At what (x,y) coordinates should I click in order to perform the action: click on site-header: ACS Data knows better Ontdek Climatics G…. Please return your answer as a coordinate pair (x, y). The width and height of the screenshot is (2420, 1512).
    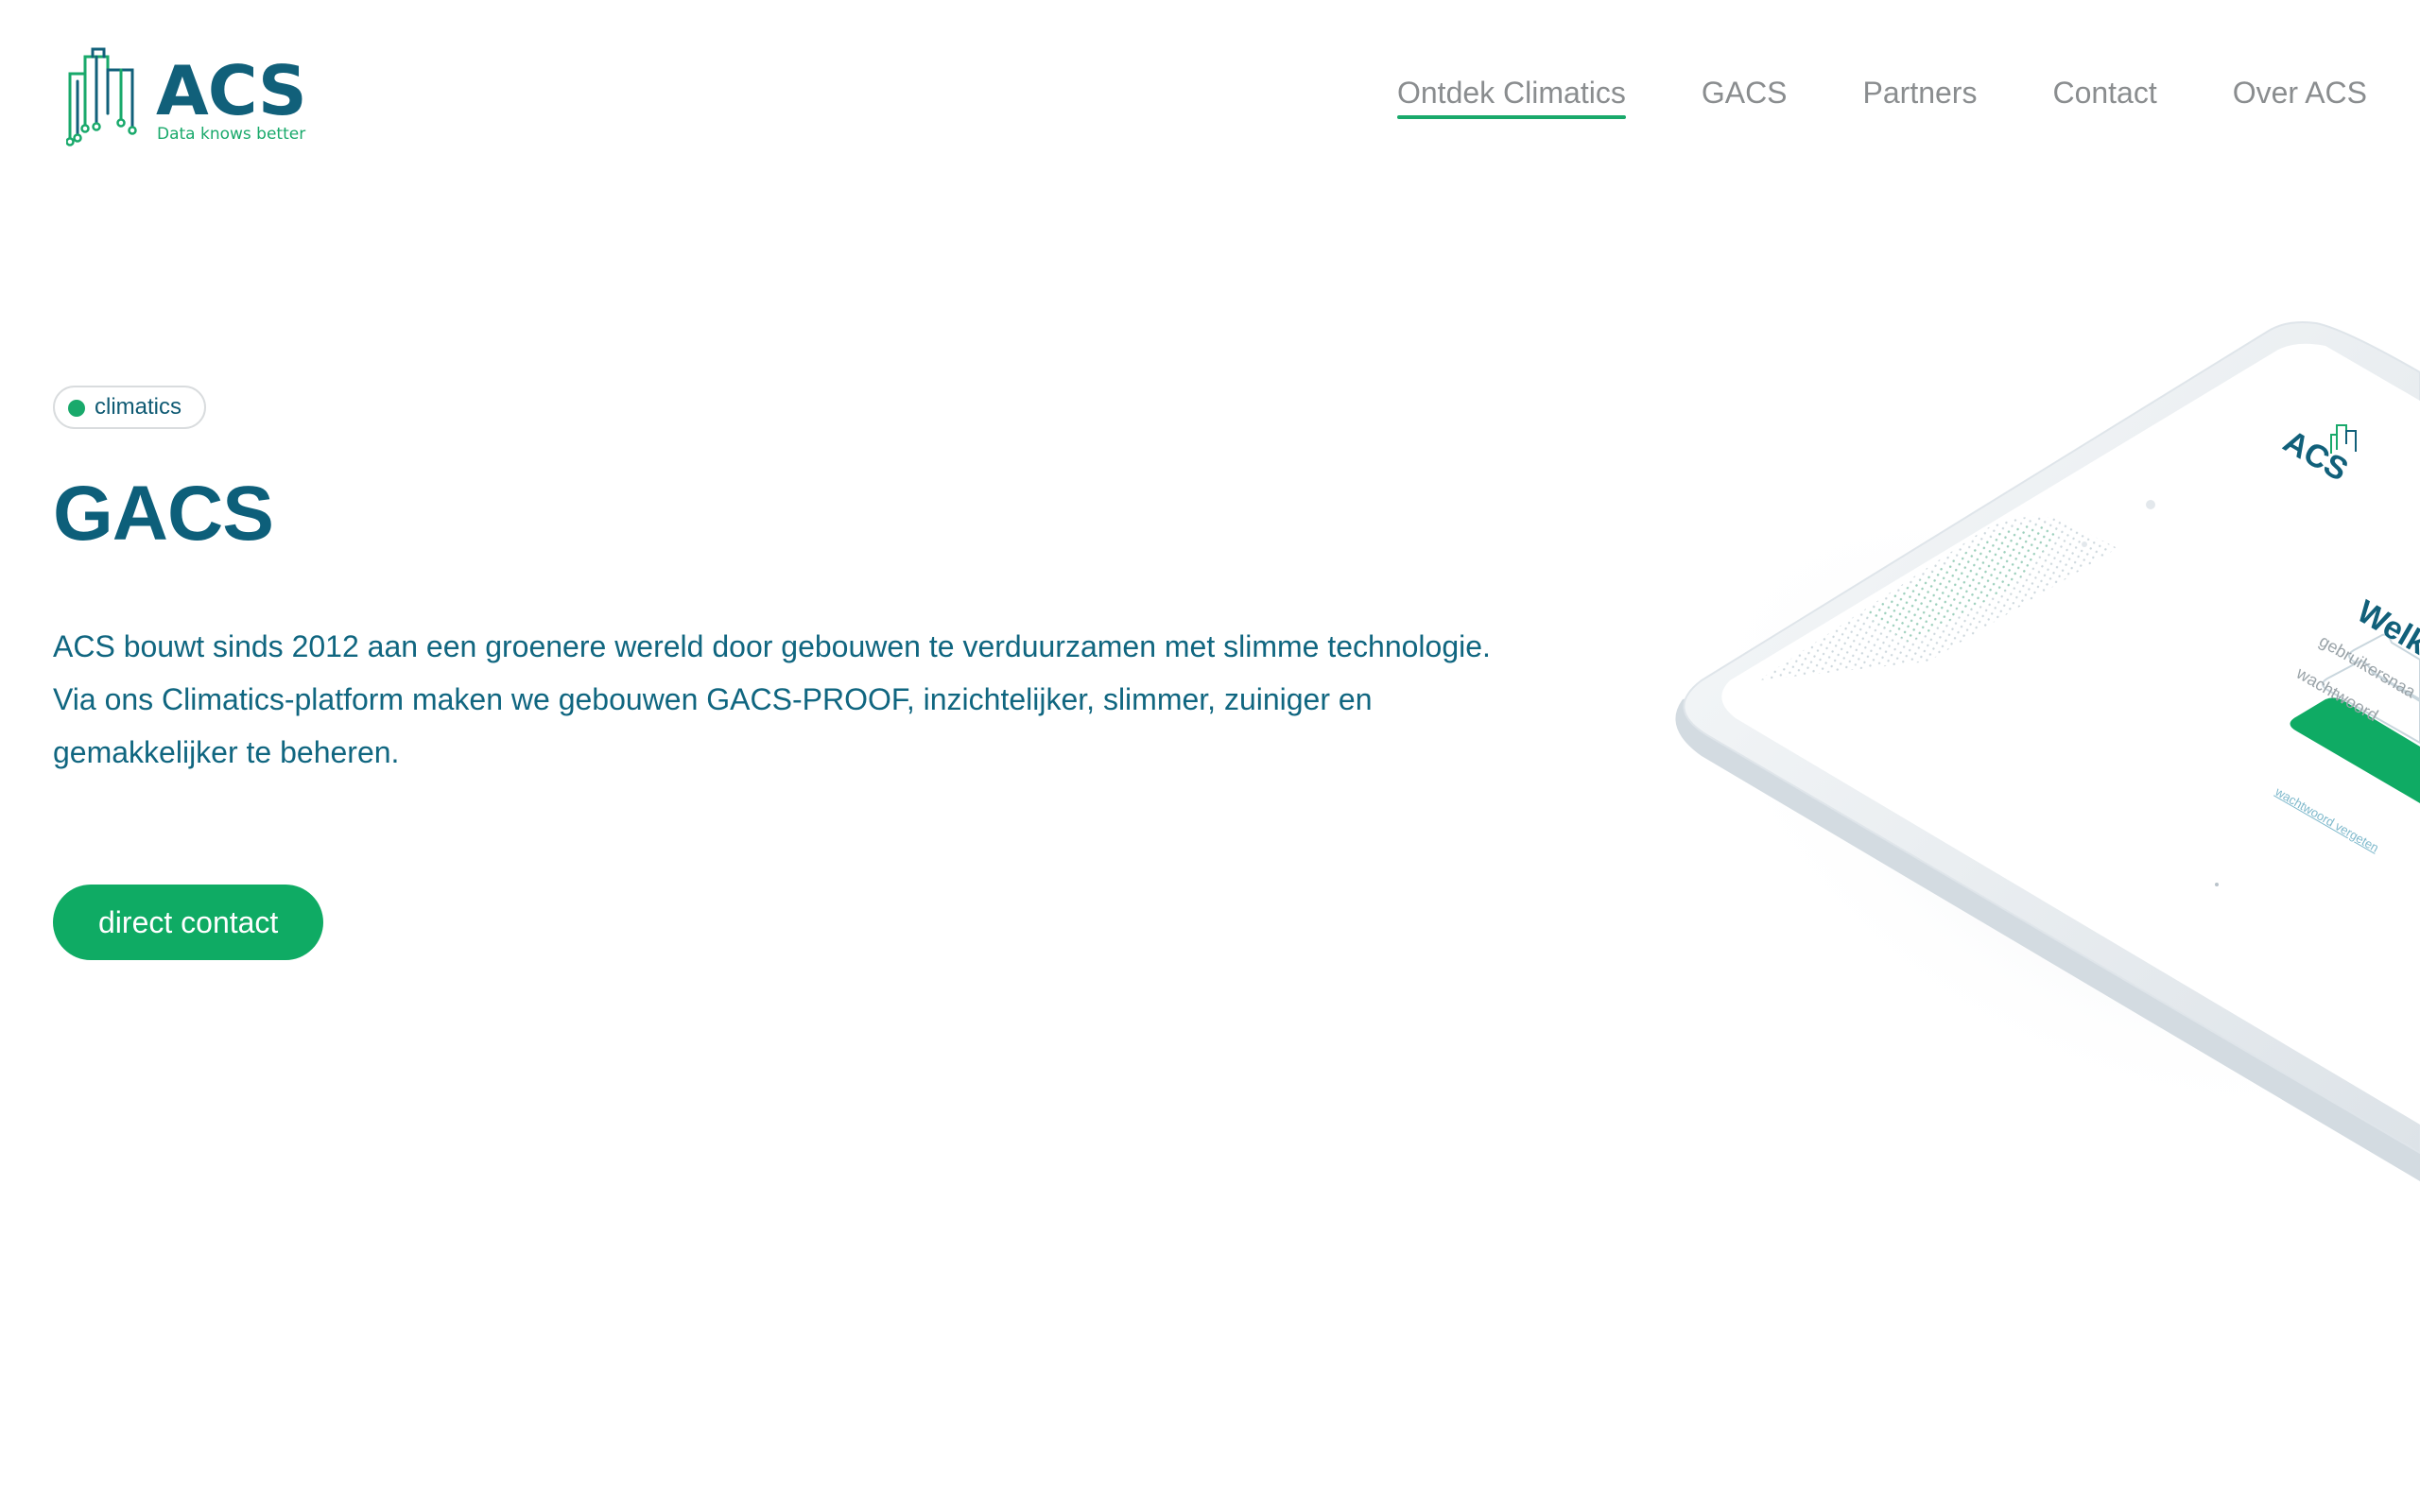
    Looking at the image, I should click on (1210, 94).